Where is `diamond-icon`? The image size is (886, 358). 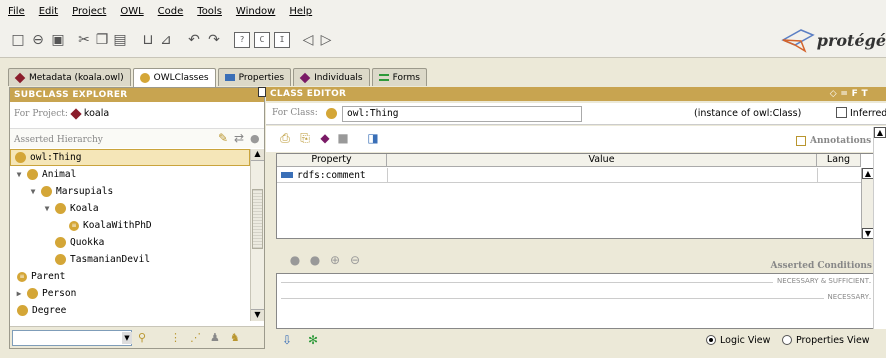
diamond-icon is located at coordinates (76, 113).